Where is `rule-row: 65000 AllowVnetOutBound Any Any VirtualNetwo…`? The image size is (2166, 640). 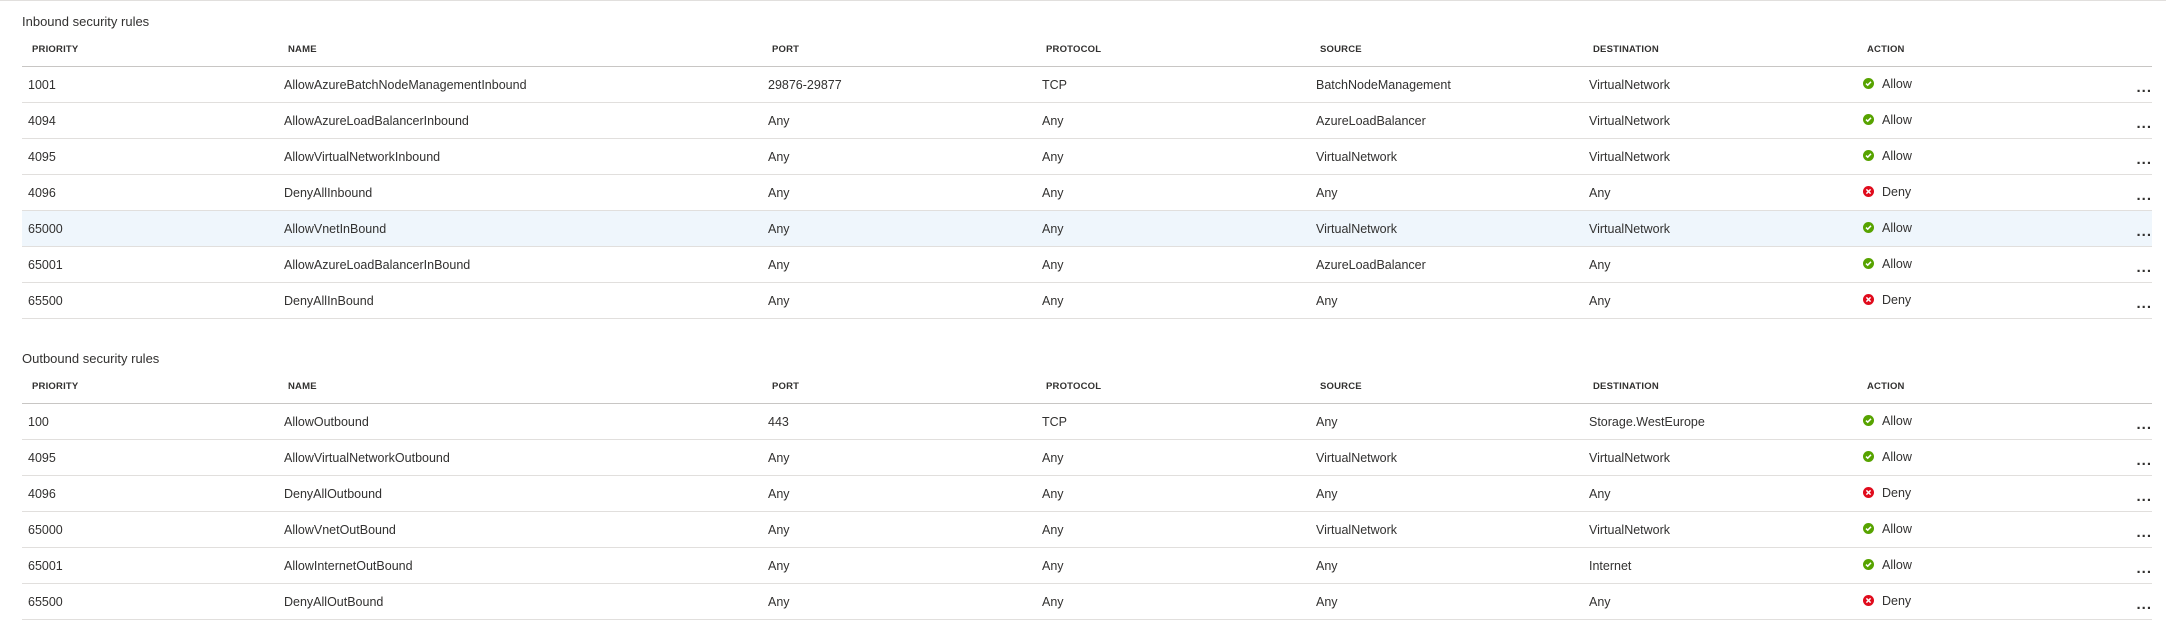
rule-row: 65000 AllowVnetOutBound Any Any VirtualNetwo… is located at coordinates (1087, 529).